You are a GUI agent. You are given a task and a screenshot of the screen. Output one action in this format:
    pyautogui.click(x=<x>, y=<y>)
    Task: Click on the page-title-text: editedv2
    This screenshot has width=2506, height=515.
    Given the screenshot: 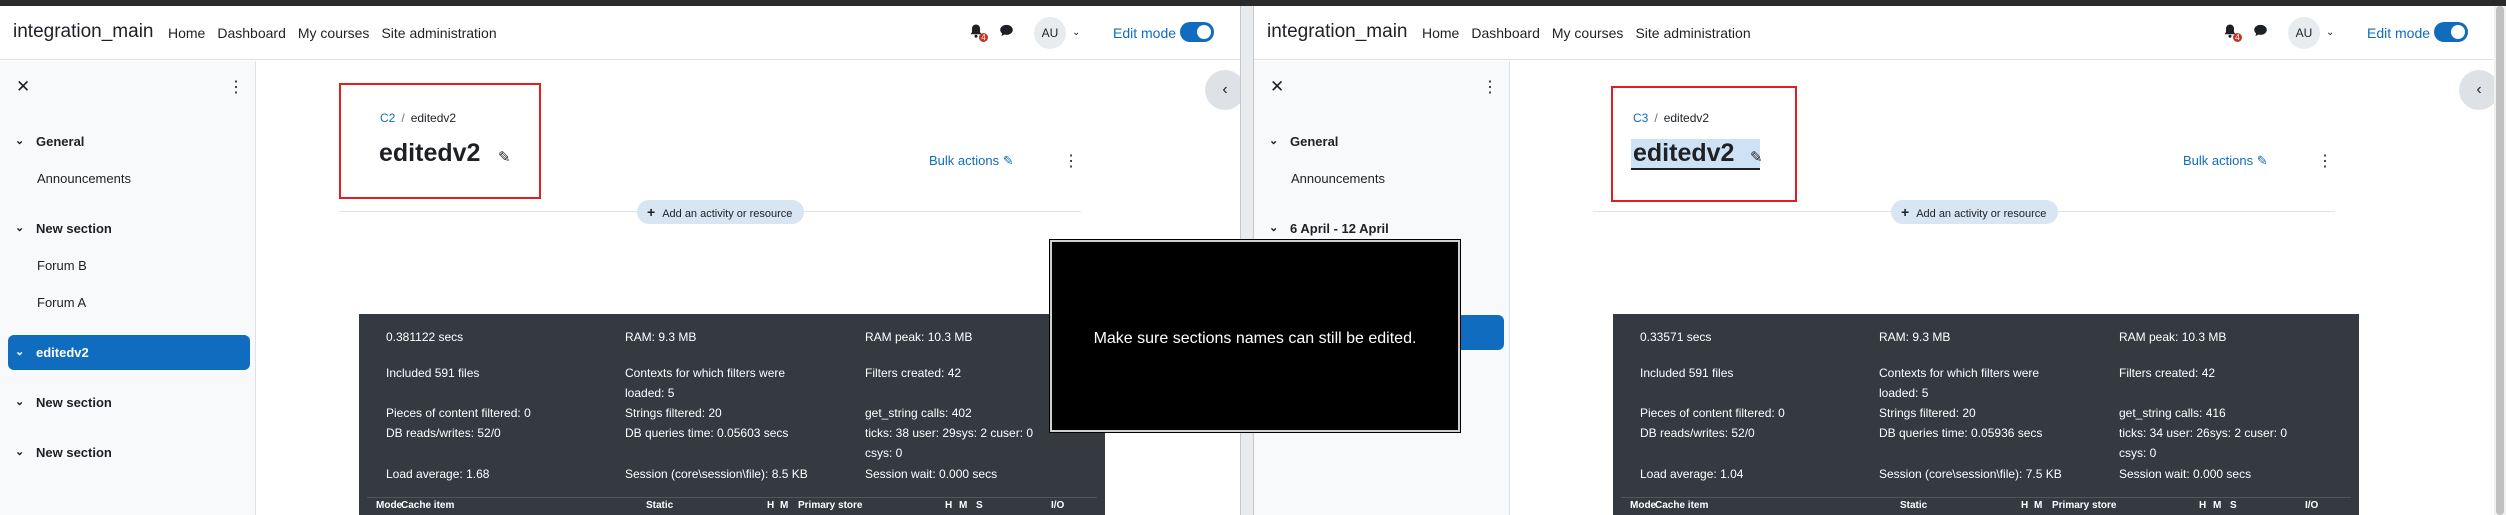 What is the action you would take?
    pyautogui.click(x=1684, y=153)
    